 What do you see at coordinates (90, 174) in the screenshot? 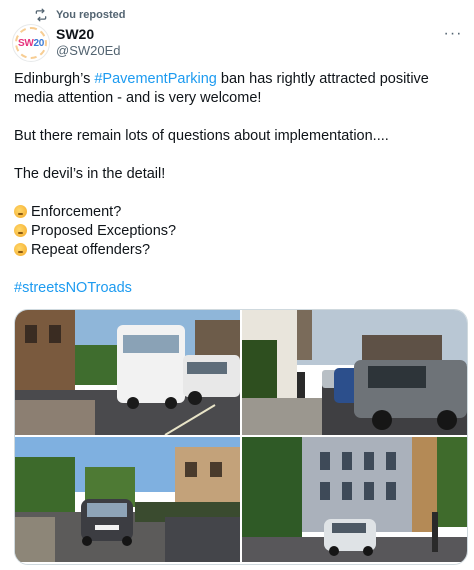
I see `tweet-paragraph-3: The devil’s in the detail!` at bounding box center [90, 174].